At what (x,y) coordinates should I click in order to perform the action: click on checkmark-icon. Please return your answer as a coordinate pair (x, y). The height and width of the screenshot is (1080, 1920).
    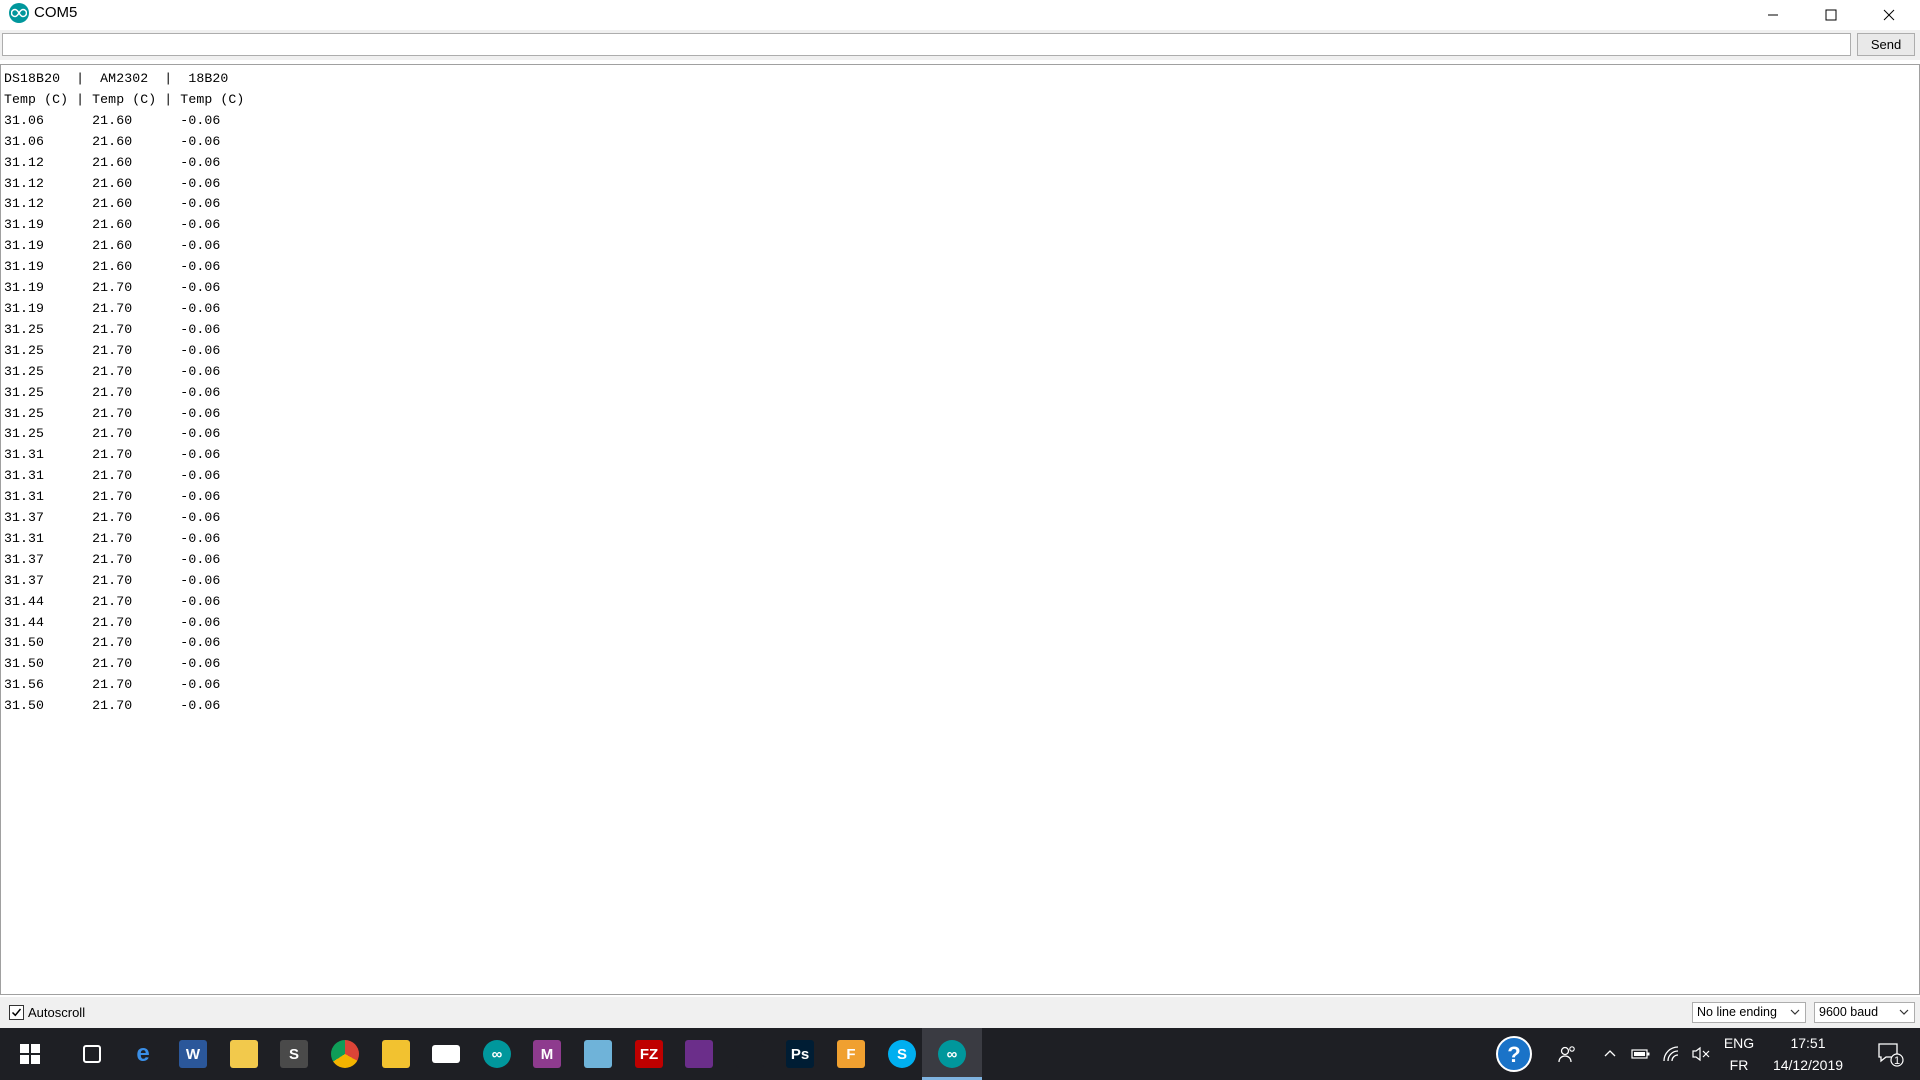
    Looking at the image, I should click on (16, 1012).